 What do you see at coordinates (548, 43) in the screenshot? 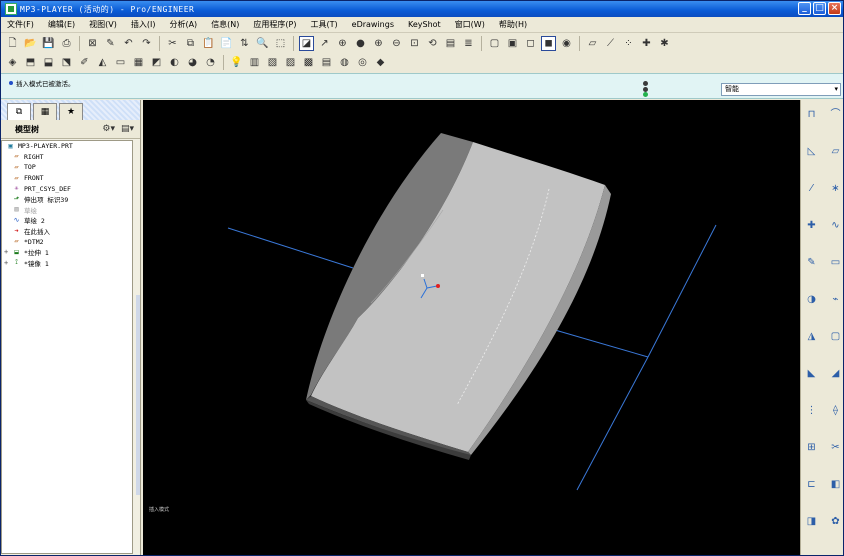
I see `shaded-icon: ◼` at bounding box center [548, 43].